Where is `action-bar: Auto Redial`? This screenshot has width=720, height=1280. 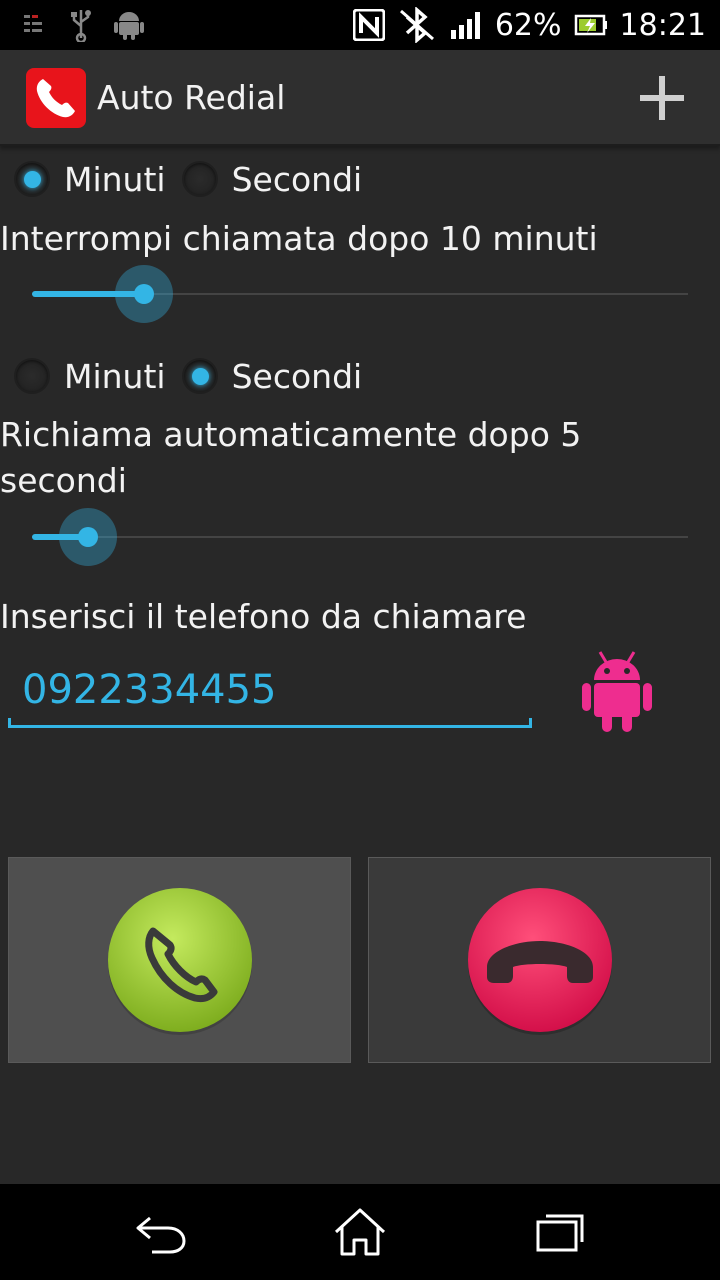 action-bar: Auto Redial is located at coordinates (360, 98).